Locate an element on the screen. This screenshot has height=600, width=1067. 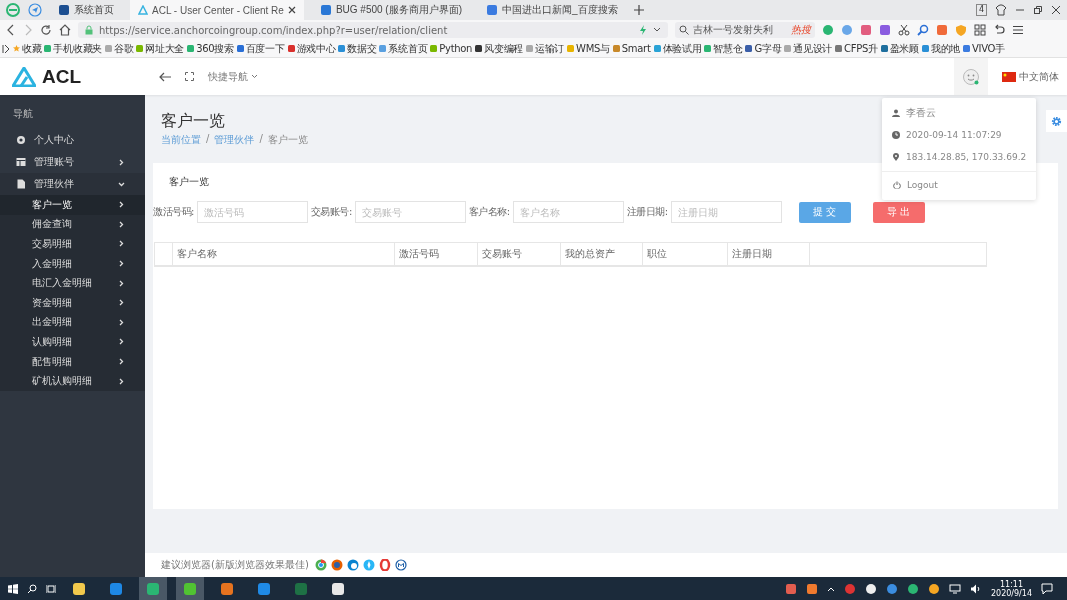
sidebar-item: 客户一览 is located at coordinates (72, 205).